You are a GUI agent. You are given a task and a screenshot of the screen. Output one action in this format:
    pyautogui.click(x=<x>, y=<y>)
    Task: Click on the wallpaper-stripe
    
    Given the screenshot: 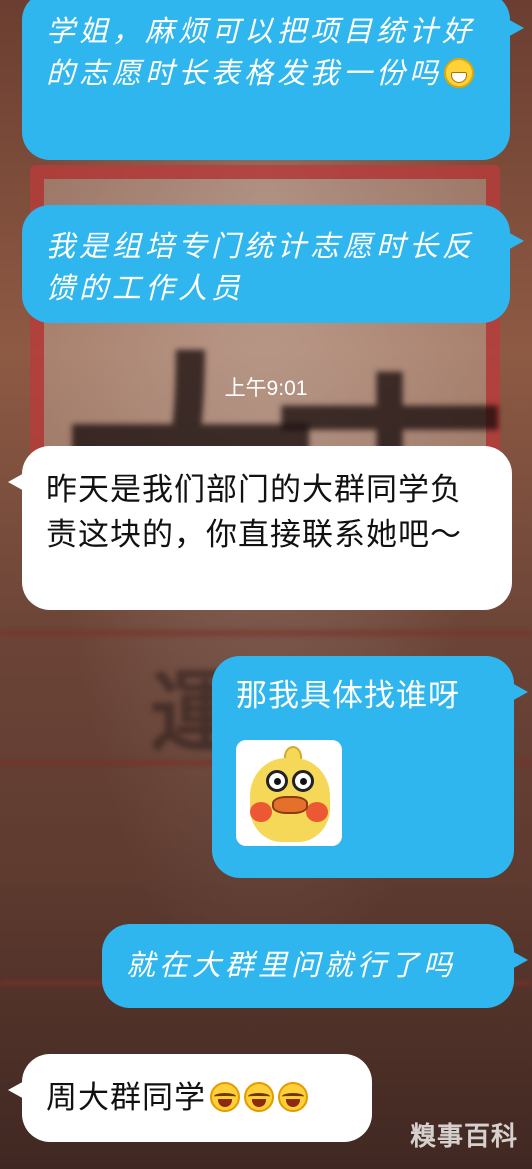 What is the action you would take?
    pyautogui.click(x=266, y=633)
    